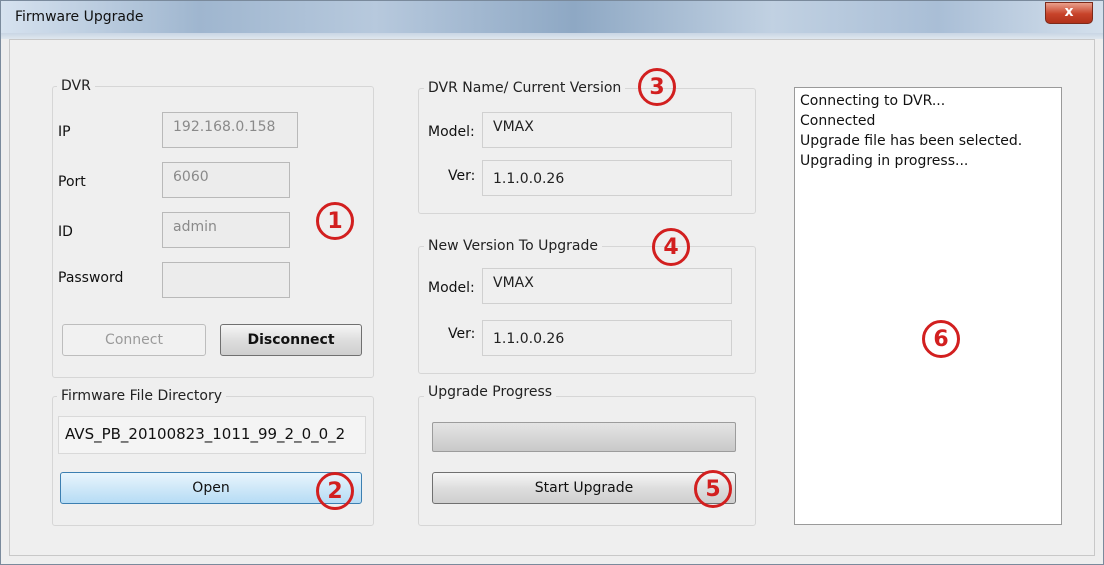  What do you see at coordinates (513, 246) in the screenshot?
I see `new-version-group-label: New Version To Upgrade` at bounding box center [513, 246].